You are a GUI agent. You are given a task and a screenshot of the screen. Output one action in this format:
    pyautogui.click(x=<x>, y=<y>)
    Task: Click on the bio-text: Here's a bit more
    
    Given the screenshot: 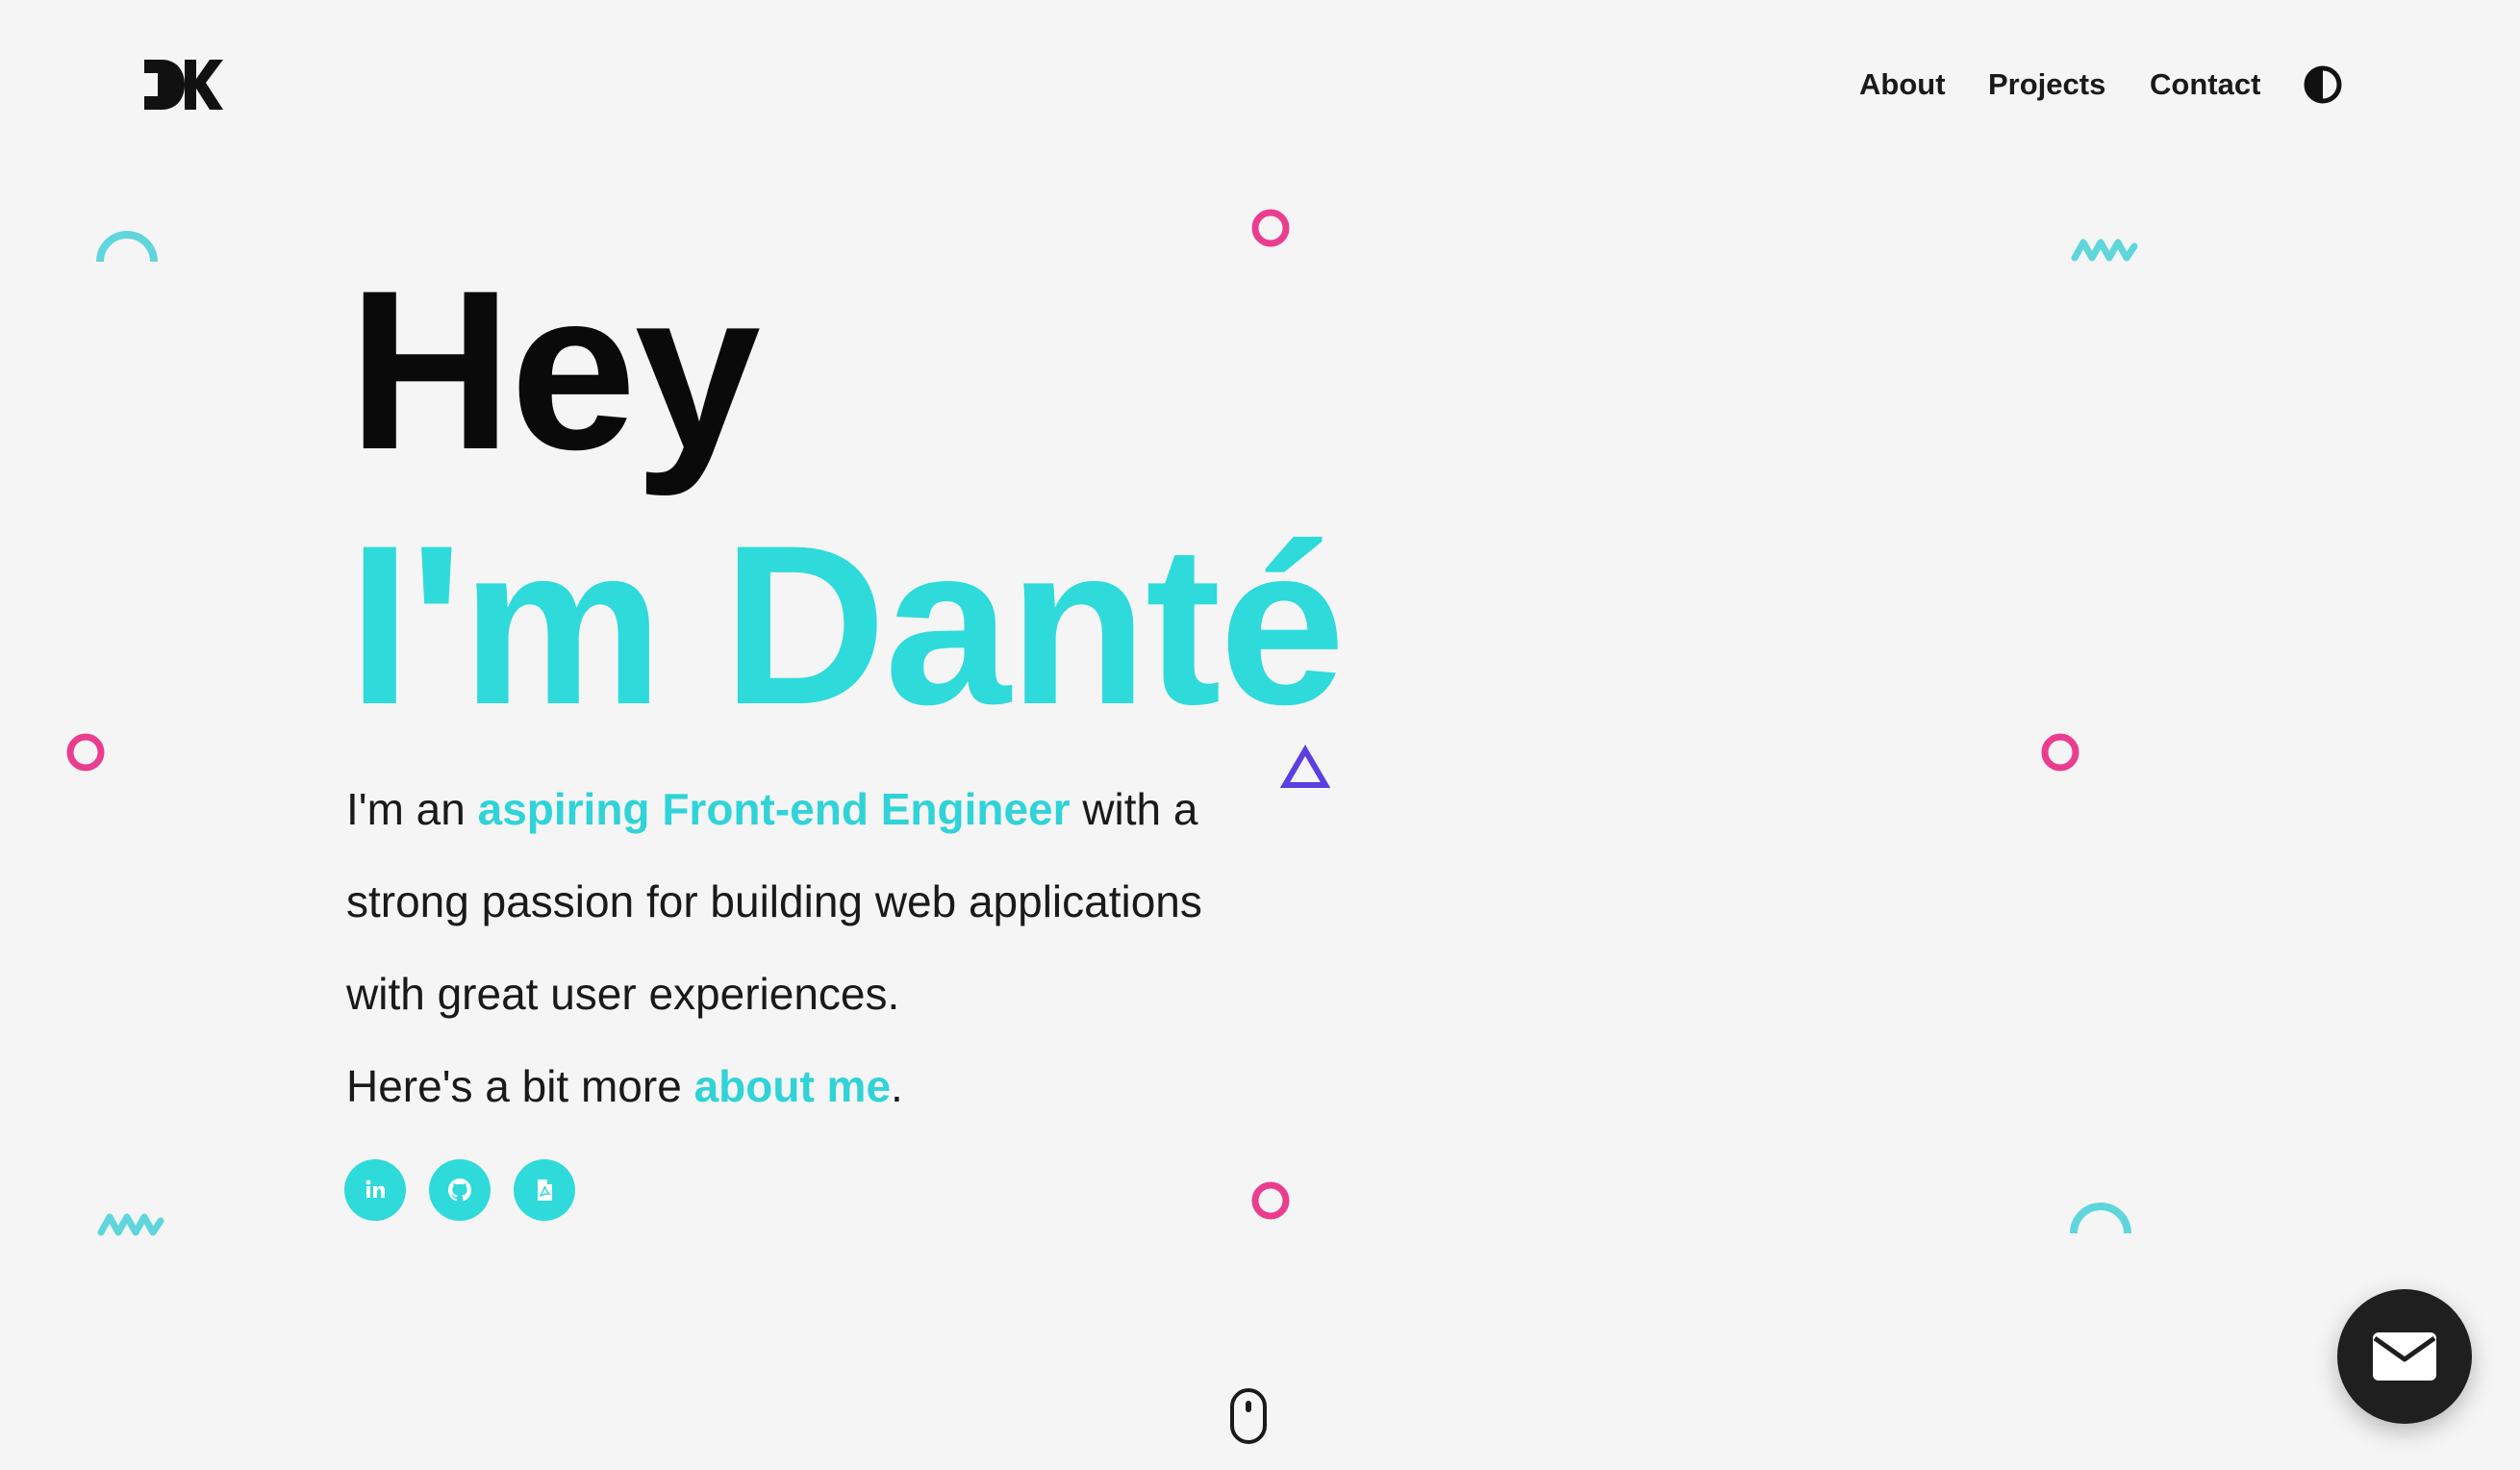 What is the action you would take?
    pyautogui.click(x=520, y=1086)
    